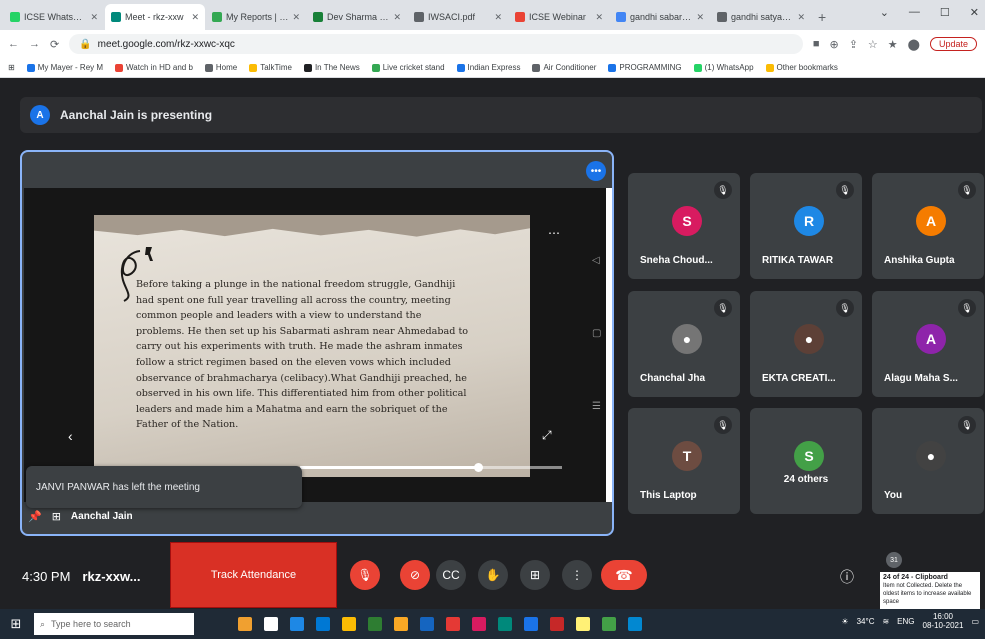 The width and height of the screenshot is (985, 639). Describe the element at coordinates (660, 17) in the screenshot. I see `browser-tab: gandhi sabarmati ✕` at that location.